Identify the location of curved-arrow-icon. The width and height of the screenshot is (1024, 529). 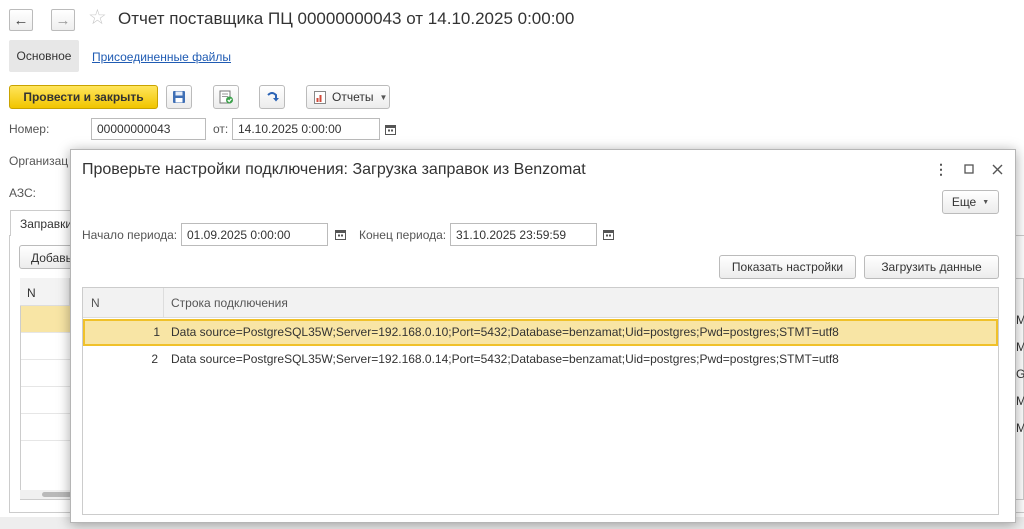
(273, 97).